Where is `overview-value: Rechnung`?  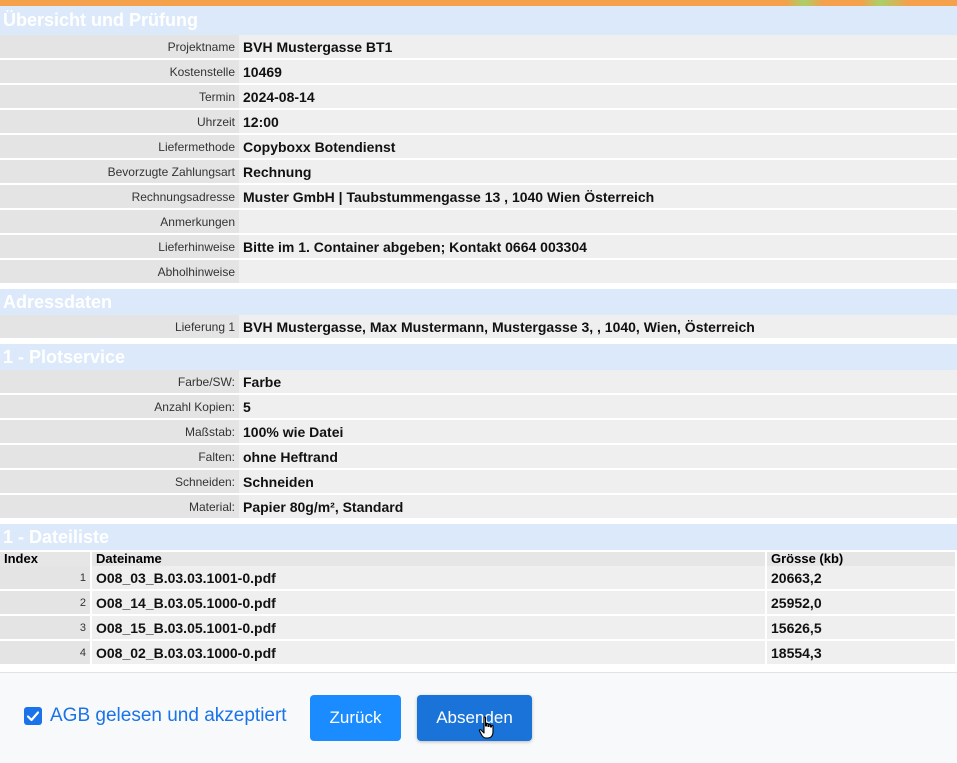
overview-value: Rechnung is located at coordinates (598, 172).